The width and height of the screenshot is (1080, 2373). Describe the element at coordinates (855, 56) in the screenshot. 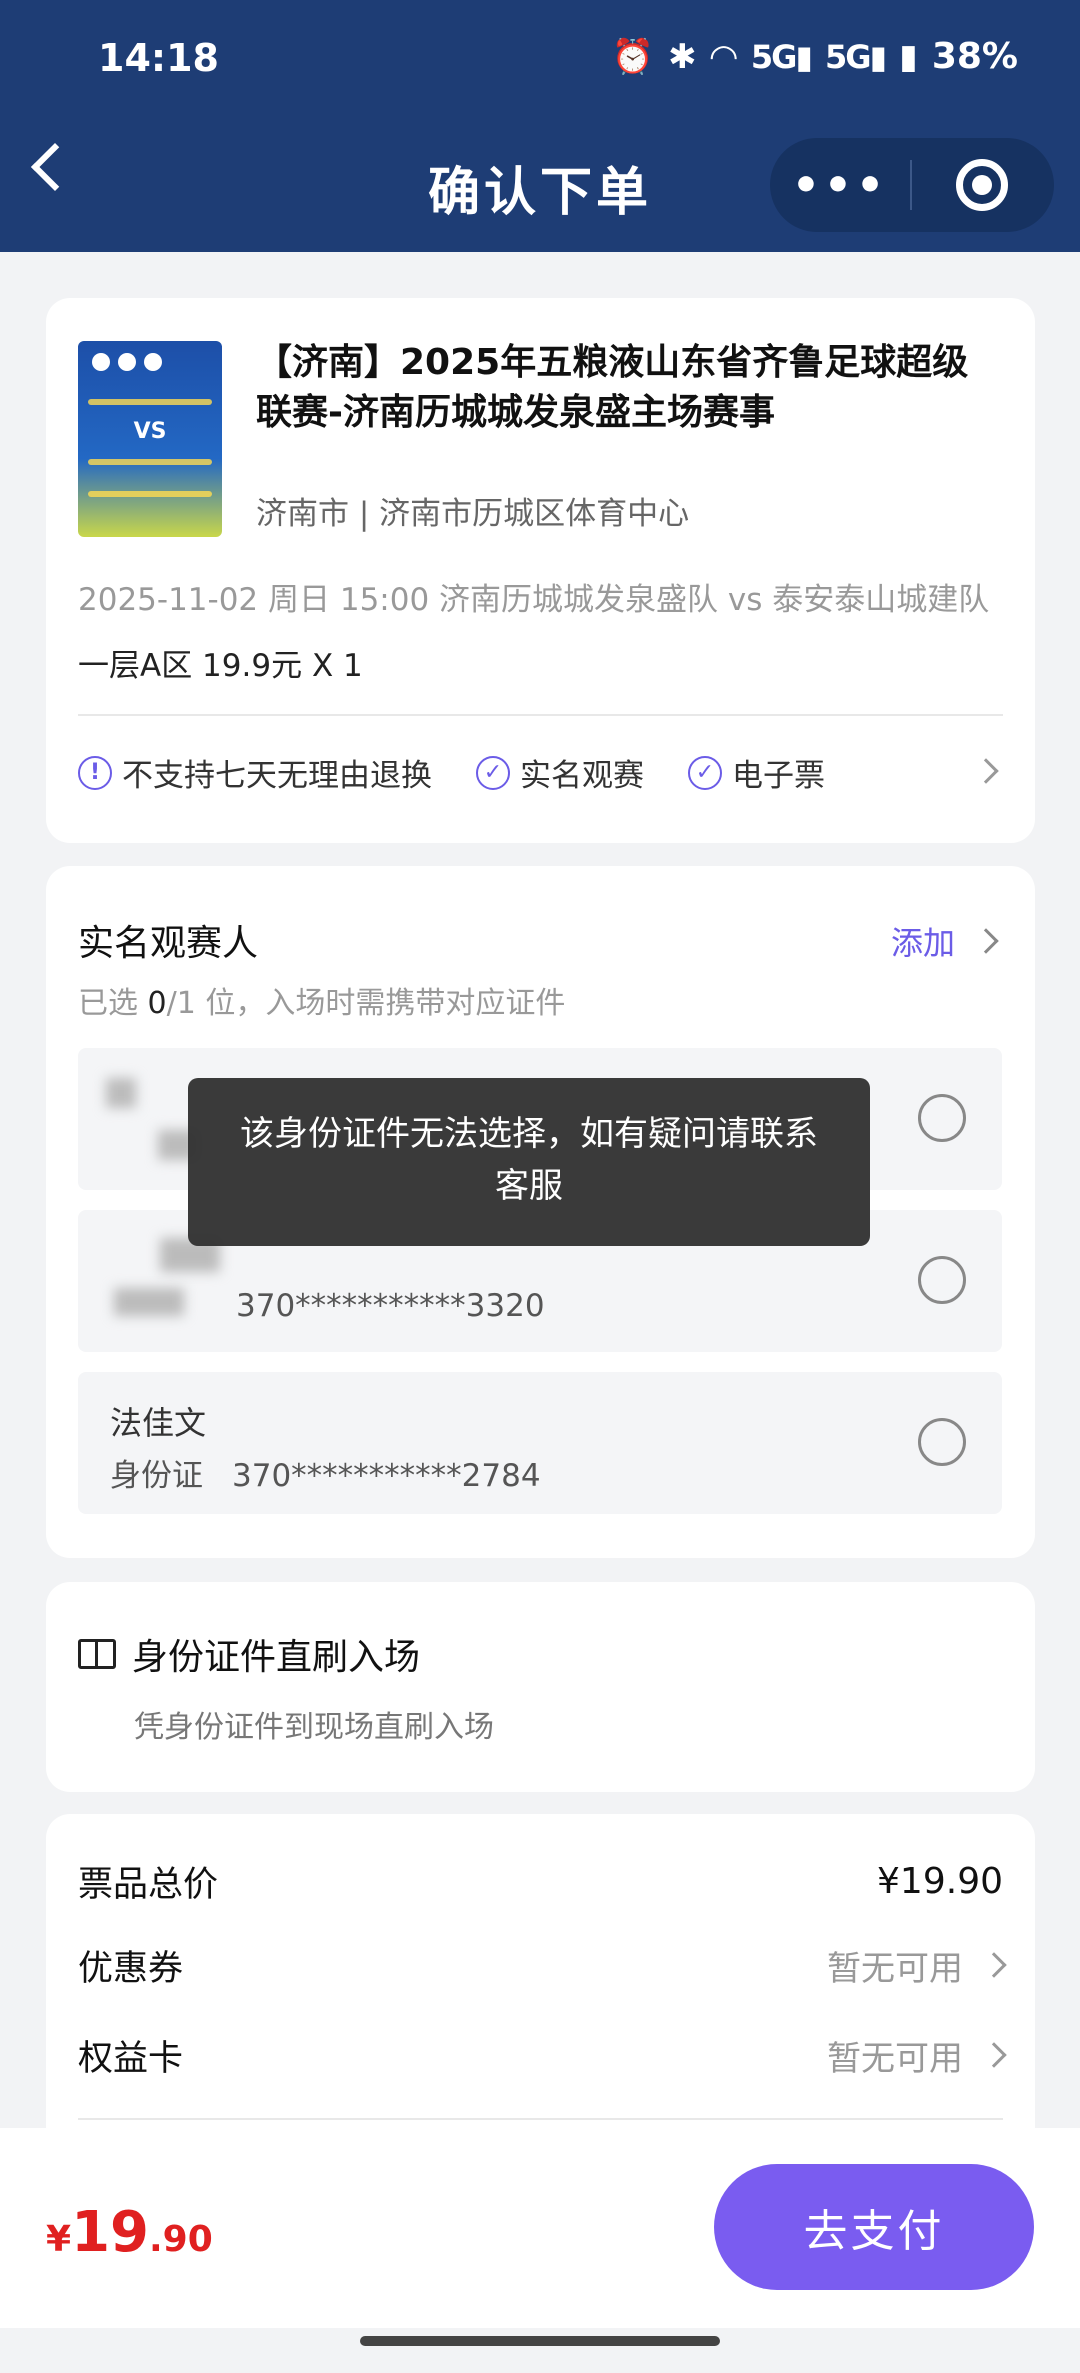

I see `signal-5g-icon-2: 5G▮` at that location.